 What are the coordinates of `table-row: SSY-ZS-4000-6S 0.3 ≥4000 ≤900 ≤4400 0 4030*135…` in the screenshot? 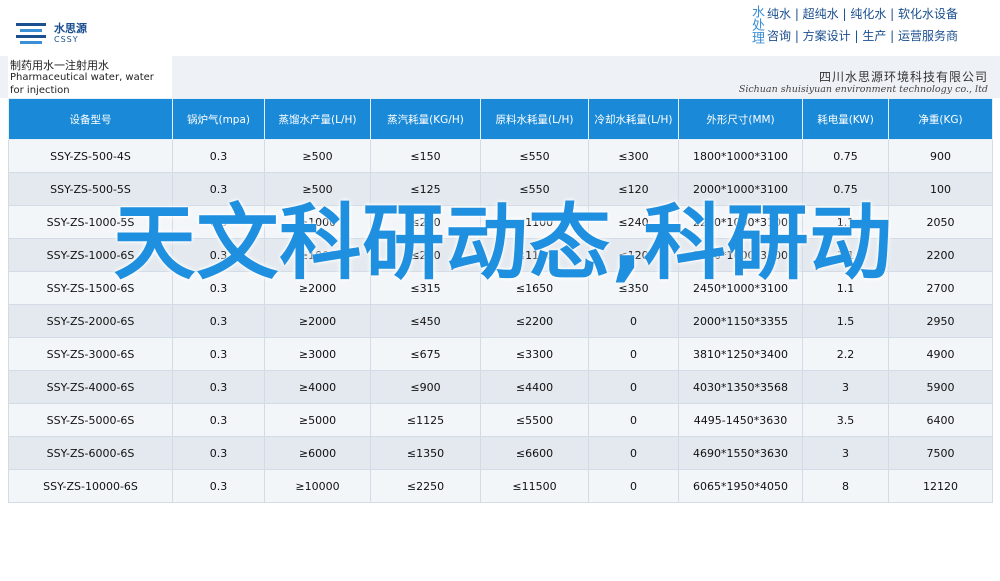 It's located at (500, 387).